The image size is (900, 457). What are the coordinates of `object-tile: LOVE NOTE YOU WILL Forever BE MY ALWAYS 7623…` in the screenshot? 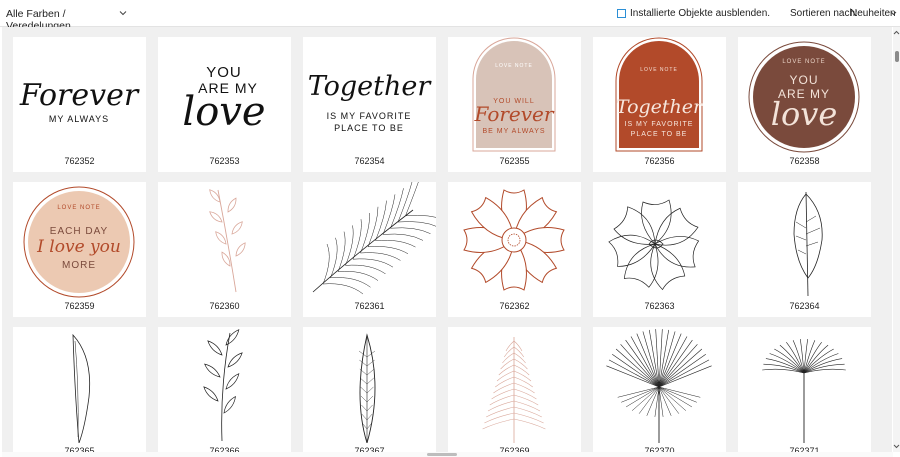 It's located at (514, 104).